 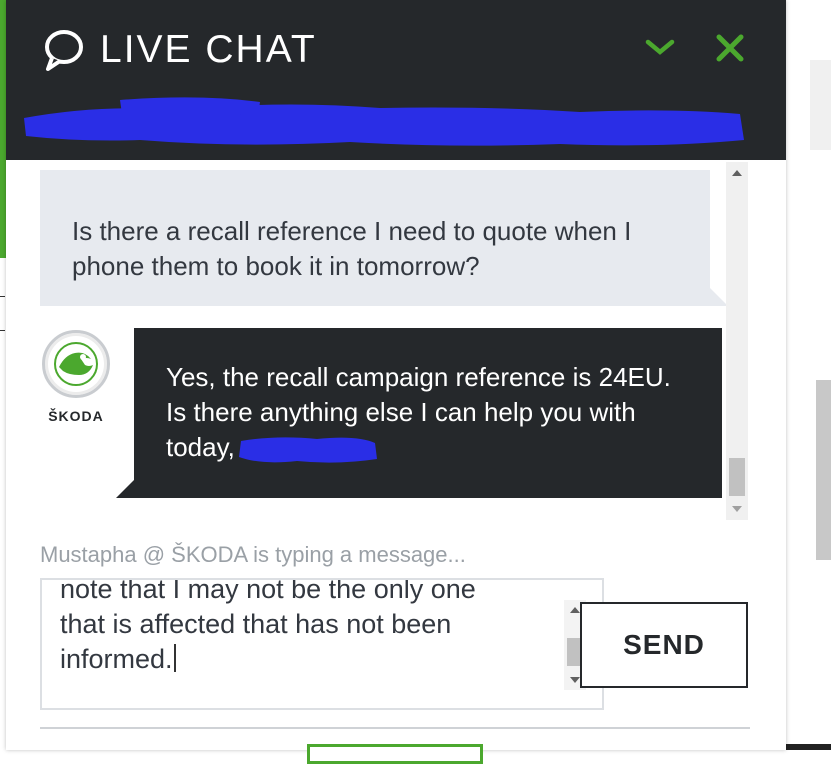 I want to click on bottom-action-button, so click(x=395, y=754).